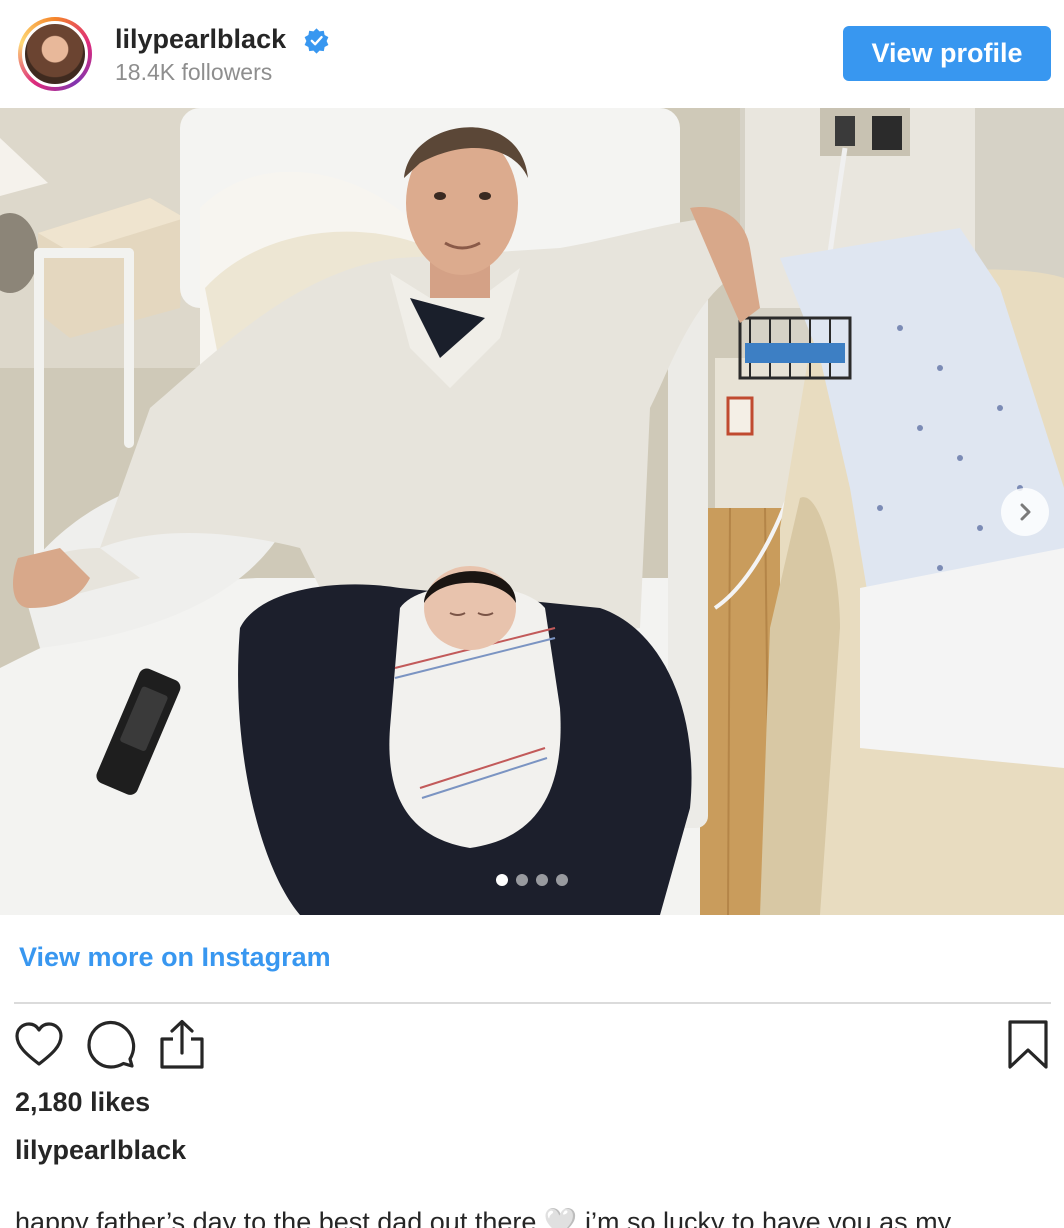  What do you see at coordinates (175, 957) in the screenshot?
I see `view-more-link: View more on Instagram` at bounding box center [175, 957].